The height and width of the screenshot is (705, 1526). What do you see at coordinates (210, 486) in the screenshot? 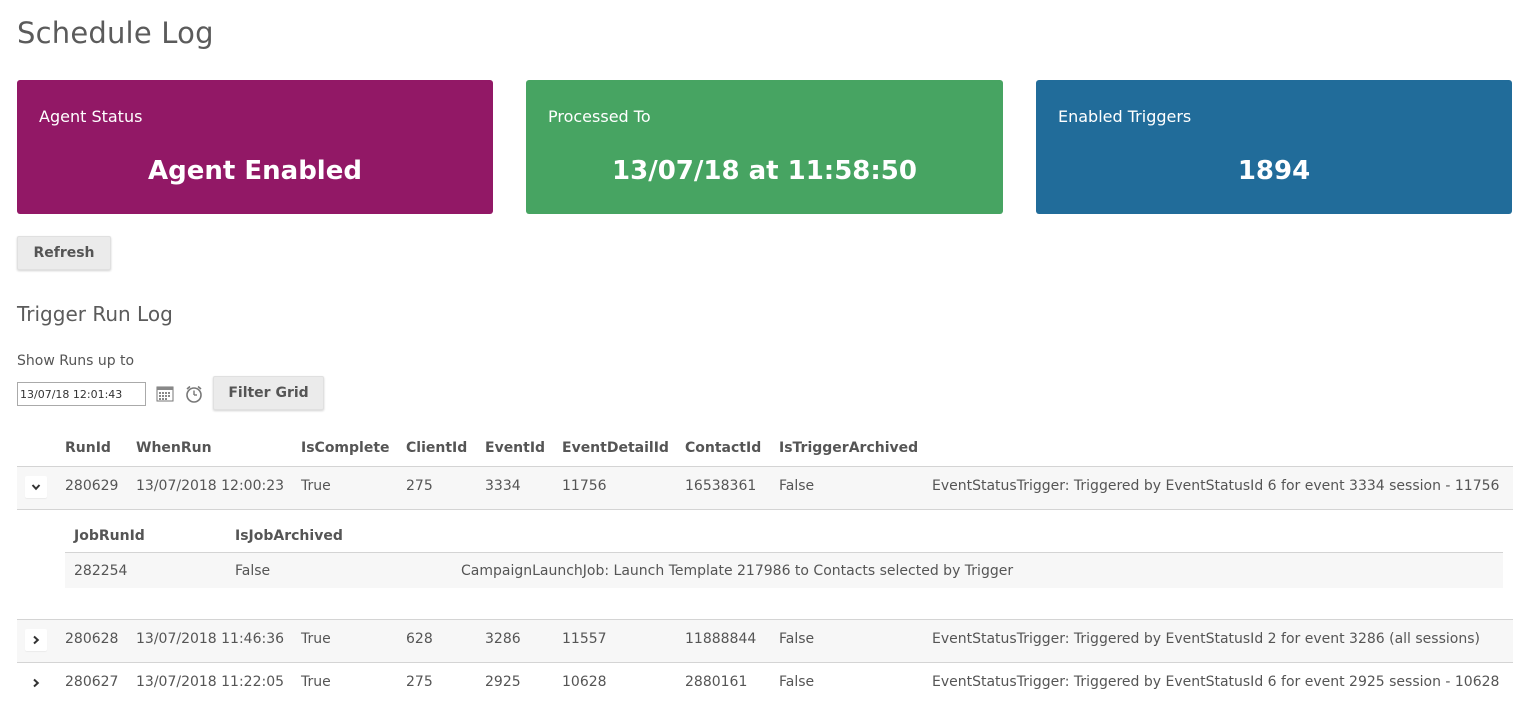
I see `cell-whenrun: 13/07/2018 12:00:23` at bounding box center [210, 486].